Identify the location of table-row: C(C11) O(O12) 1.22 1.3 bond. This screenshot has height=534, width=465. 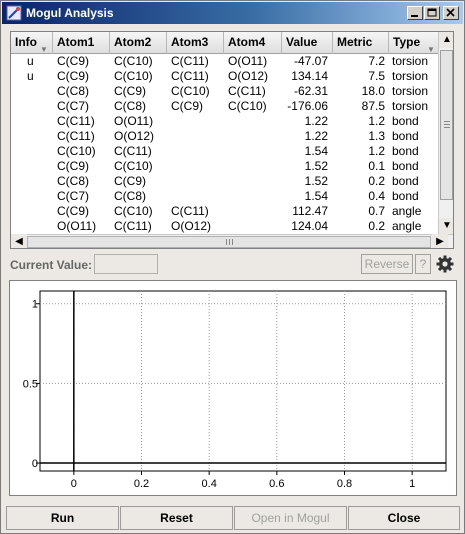
(224, 136).